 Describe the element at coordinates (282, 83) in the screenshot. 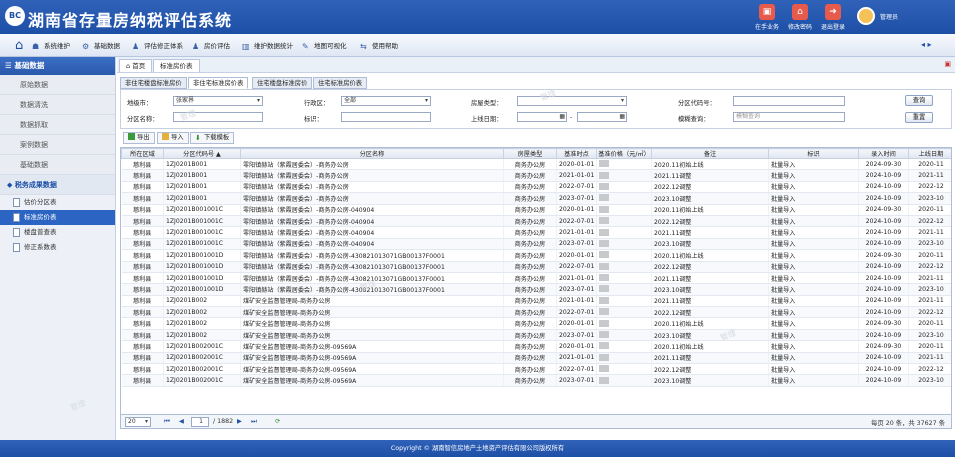

I see `subtab-residential-building: 住宅楼盘标准房价` at that location.